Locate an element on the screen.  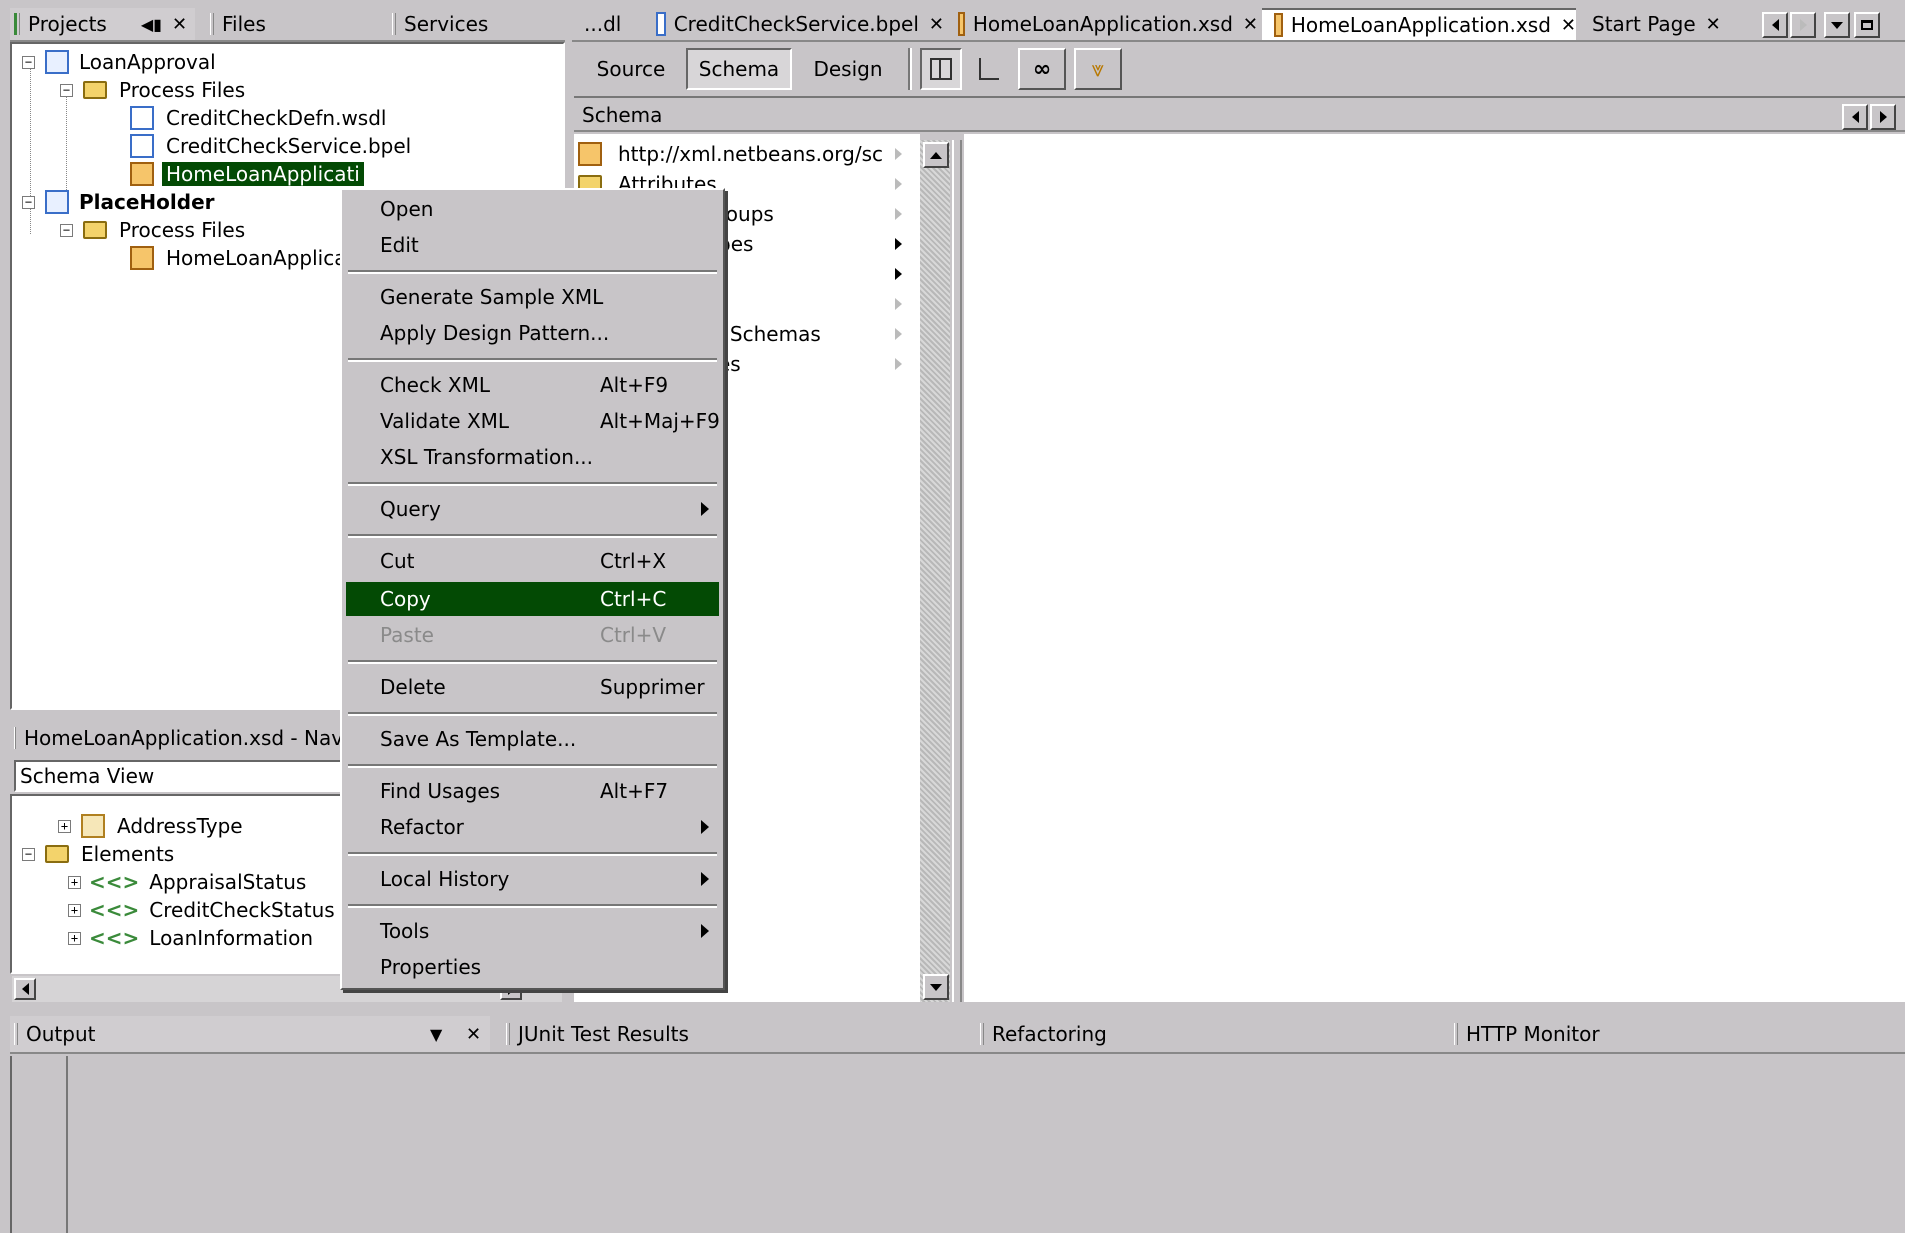
schema-vscrollbar is located at coordinates (935, 571).